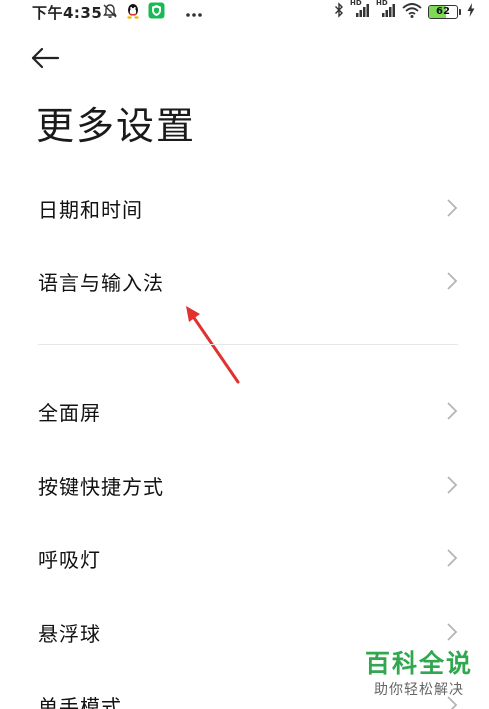  What do you see at coordinates (412, 12) in the screenshot?
I see `wifi-icon` at bounding box center [412, 12].